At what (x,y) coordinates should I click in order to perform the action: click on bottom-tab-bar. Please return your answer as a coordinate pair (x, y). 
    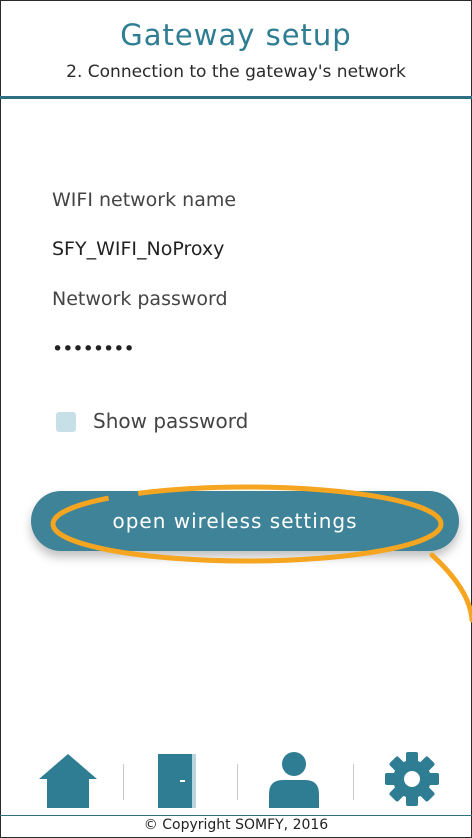
    Looking at the image, I should click on (236, 779).